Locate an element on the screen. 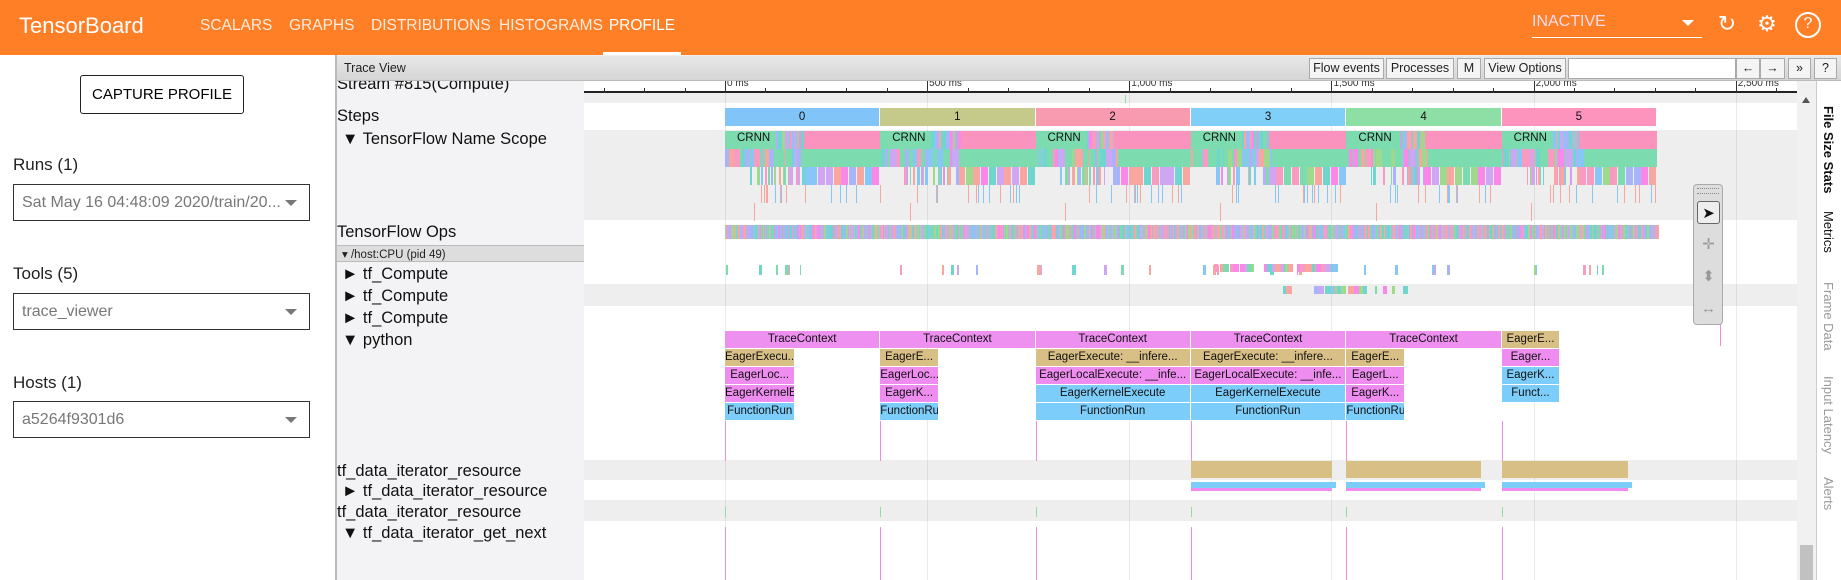 Image resolution: width=1841 pixels, height=580 pixels. track-compute-1: ► tf_Compute is located at coordinates (395, 274).